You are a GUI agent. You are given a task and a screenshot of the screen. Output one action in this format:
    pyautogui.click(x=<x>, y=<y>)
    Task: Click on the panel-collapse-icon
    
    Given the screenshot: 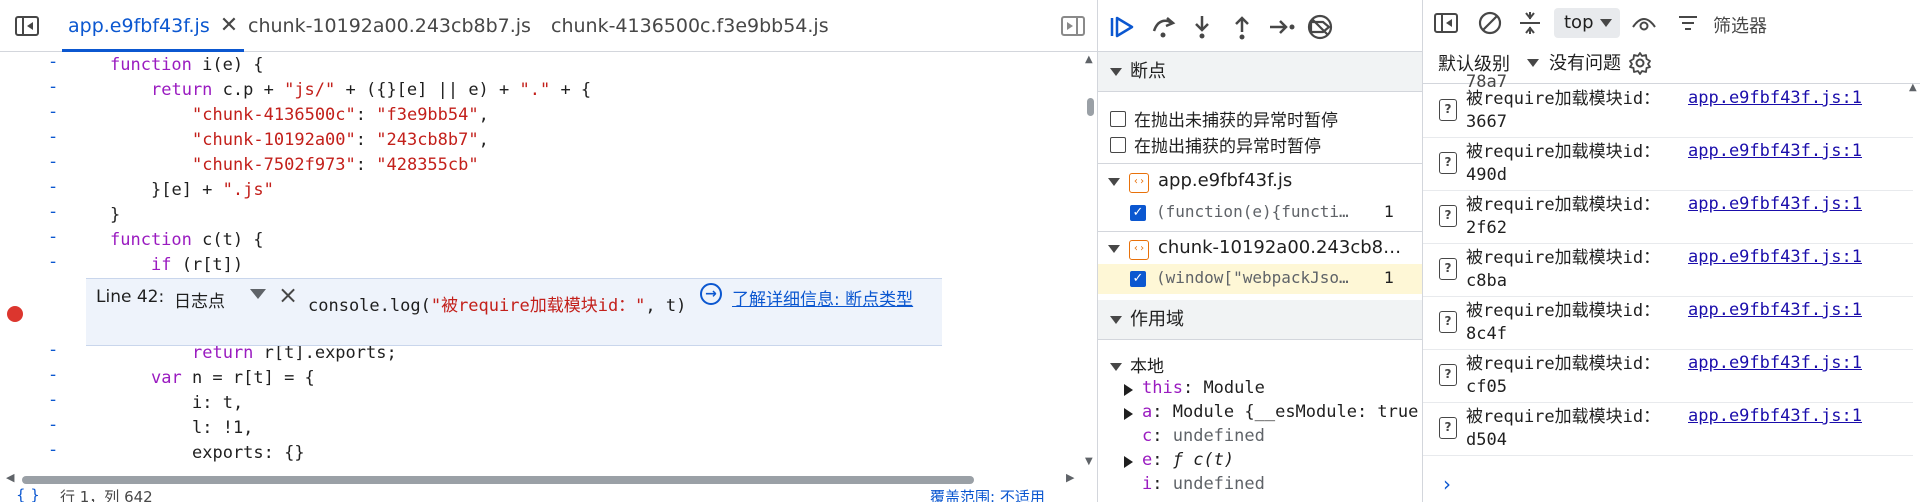 What is the action you would take?
    pyautogui.click(x=1073, y=26)
    